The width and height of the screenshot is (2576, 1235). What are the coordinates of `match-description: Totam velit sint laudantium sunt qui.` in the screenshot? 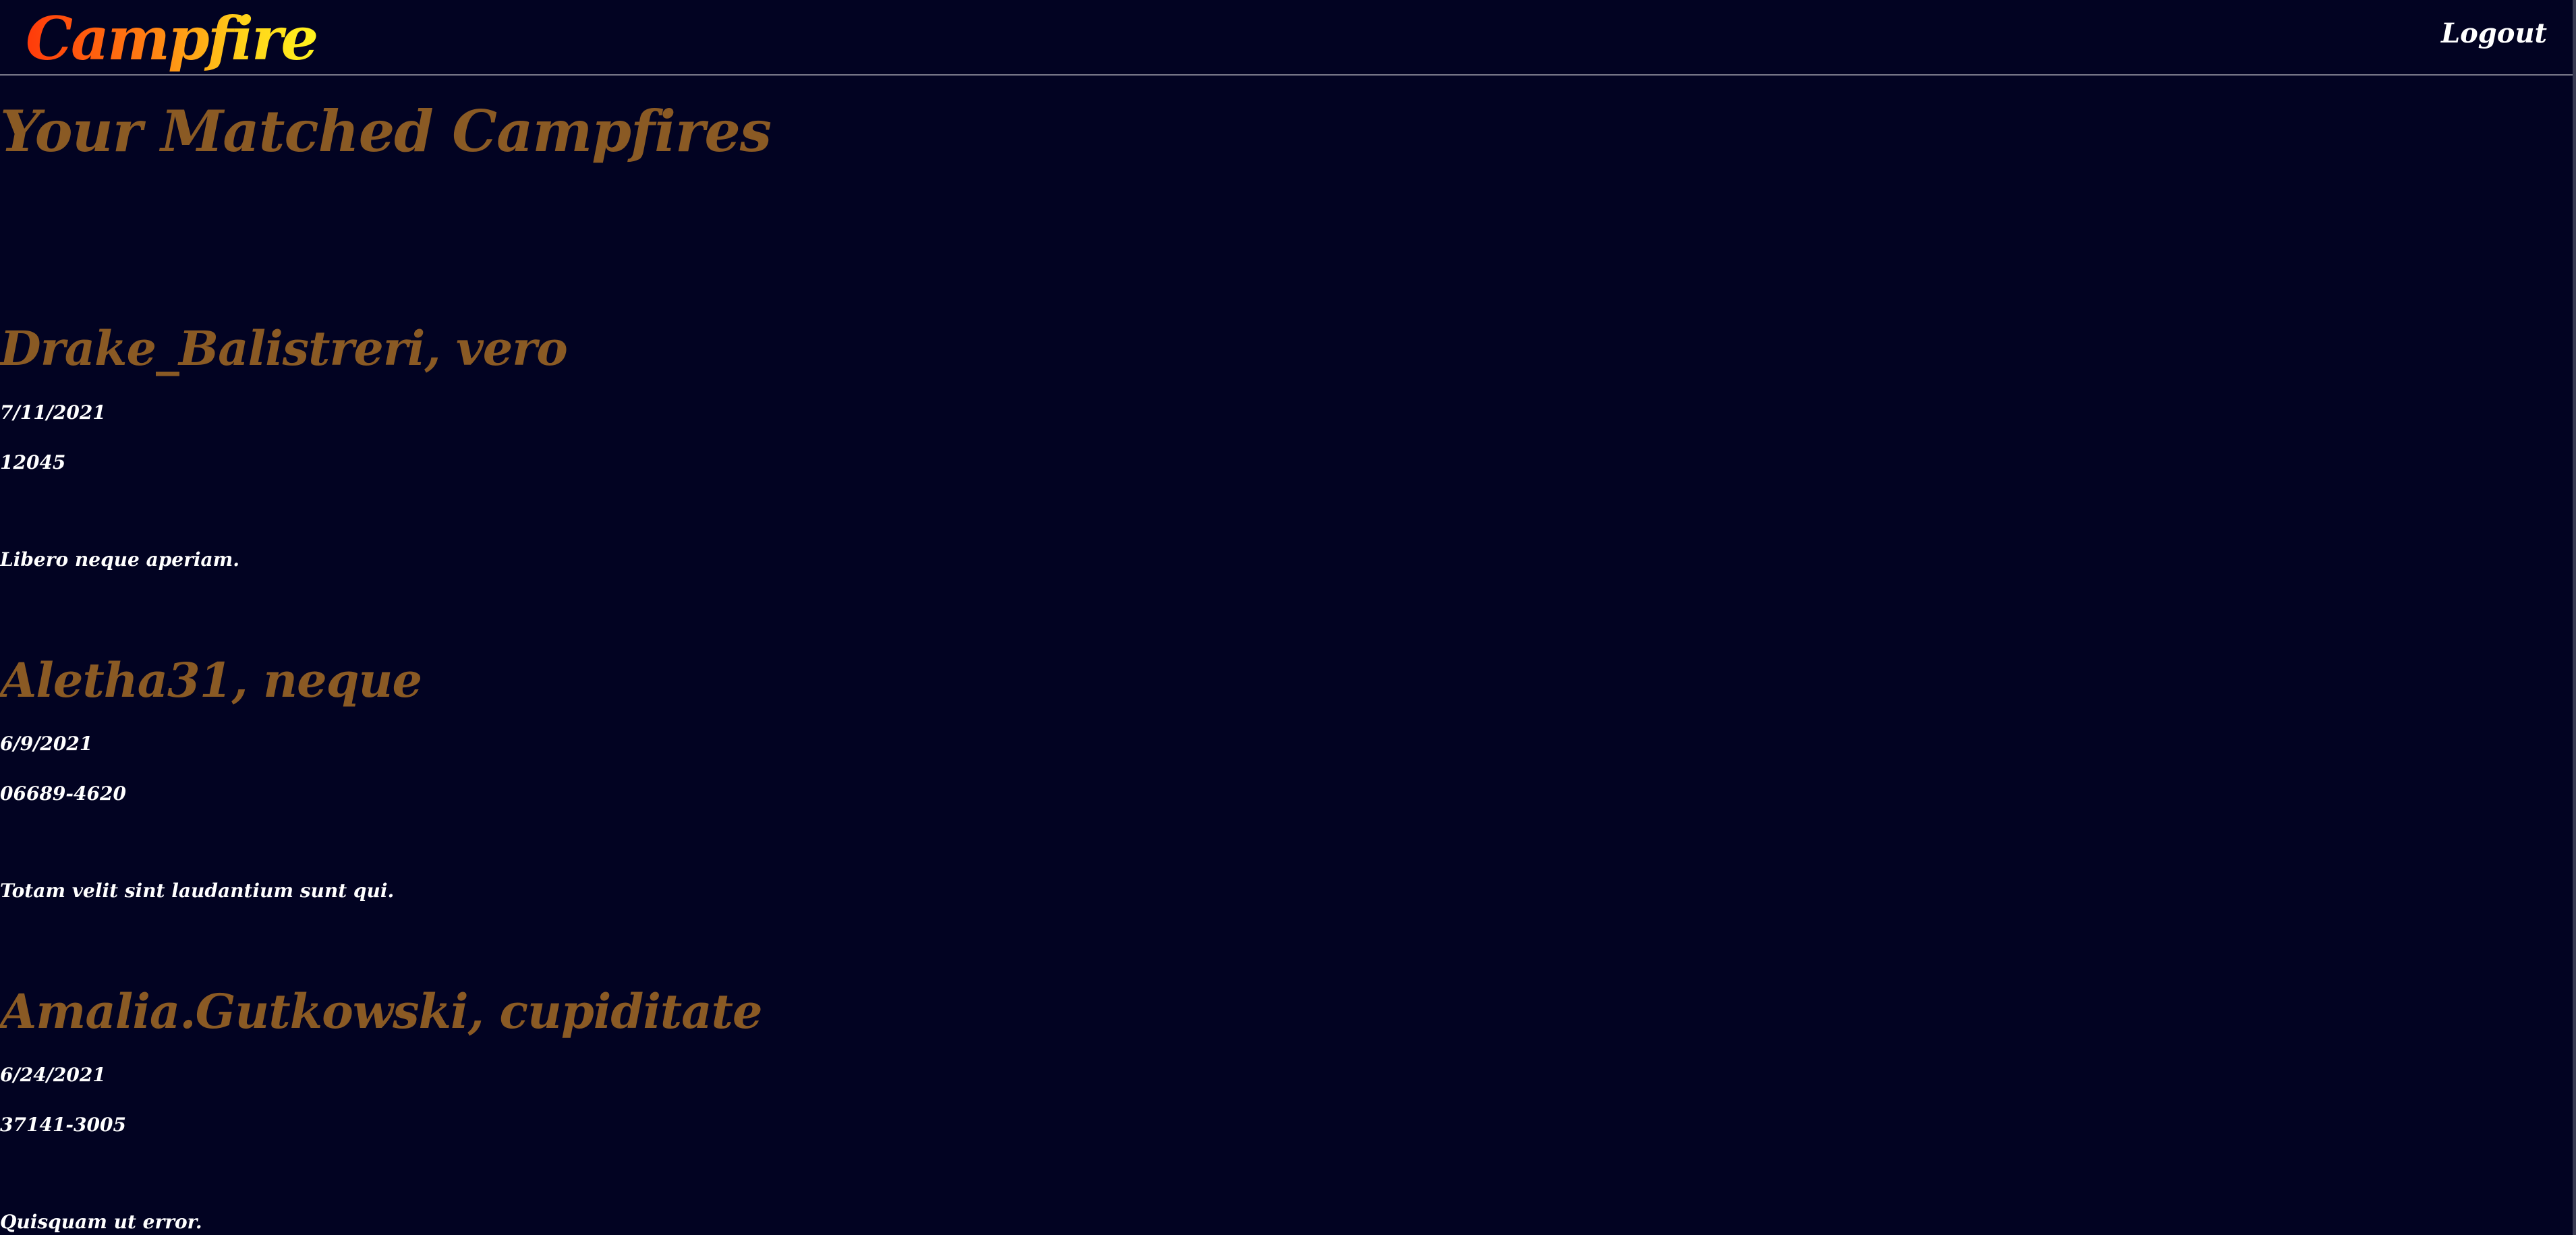 It's located at (197, 891).